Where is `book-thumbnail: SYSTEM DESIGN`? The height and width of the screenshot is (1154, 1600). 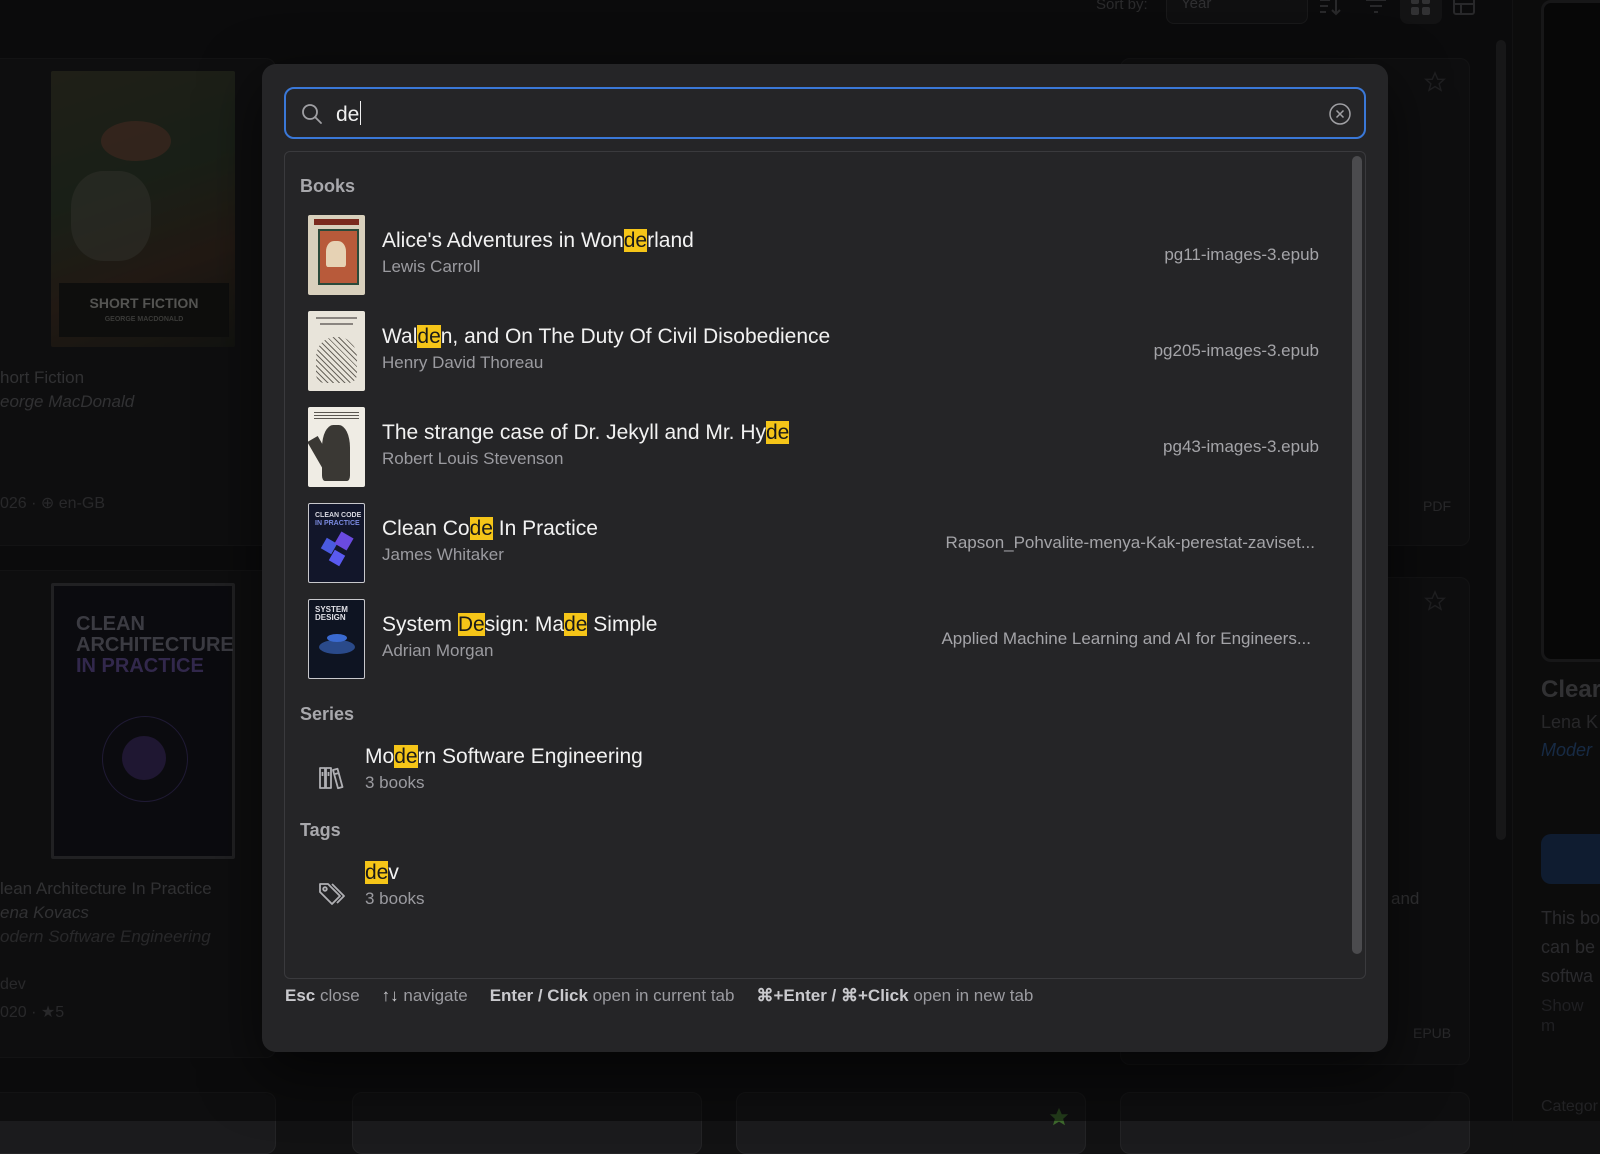 book-thumbnail: SYSTEM DESIGN is located at coordinates (336, 639).